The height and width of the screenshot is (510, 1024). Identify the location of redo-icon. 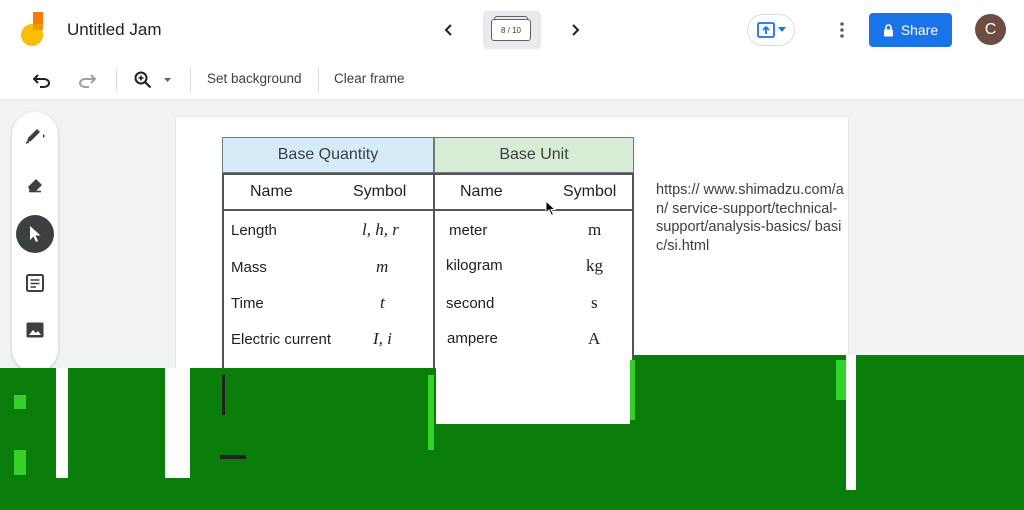
(87, 81).